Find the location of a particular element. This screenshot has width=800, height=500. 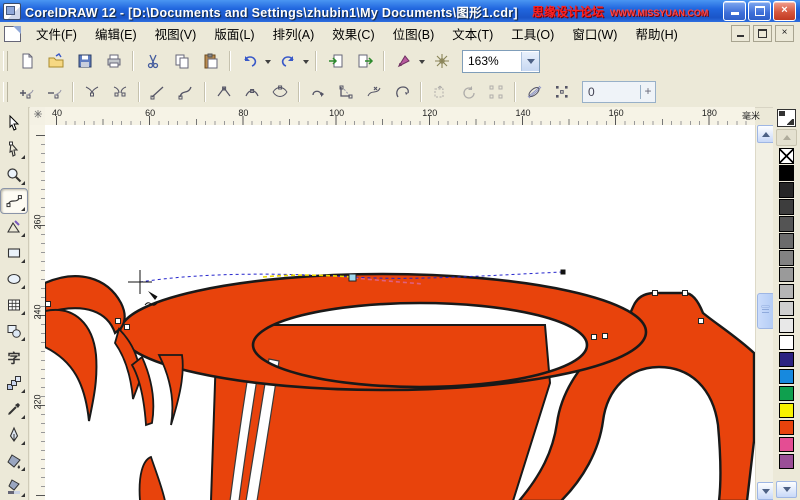

menu-item: 帮助(H) is located at coordinates (656, 33).